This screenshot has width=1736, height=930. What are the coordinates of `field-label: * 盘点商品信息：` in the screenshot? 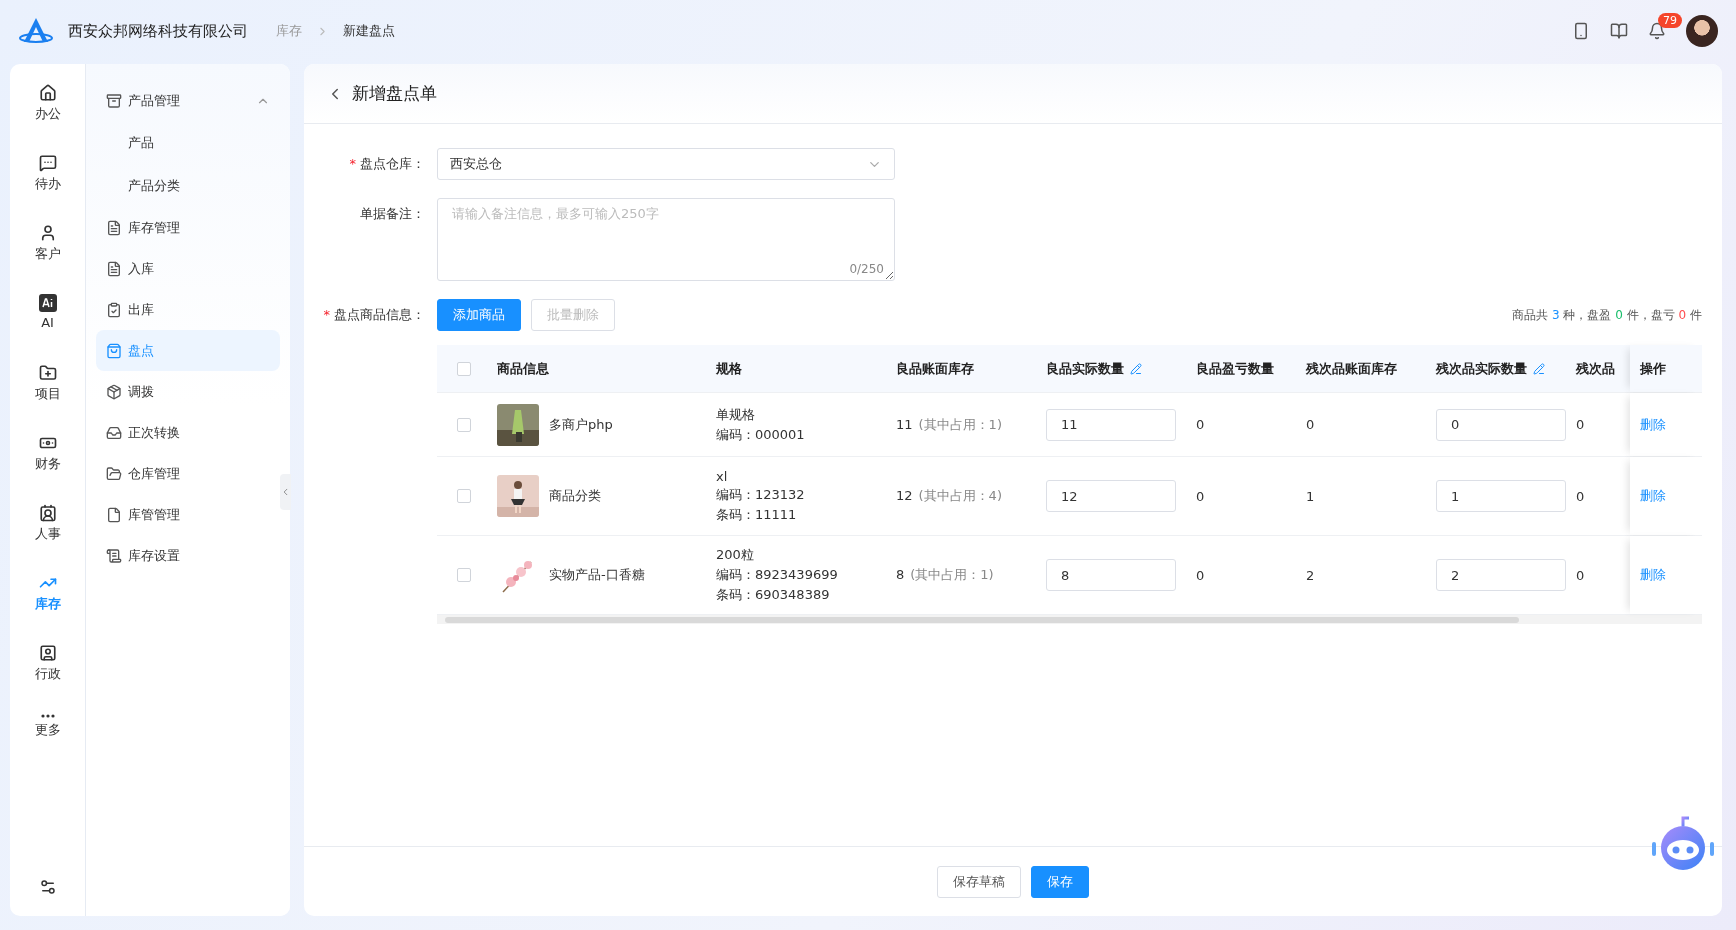 It's located at (374, 315).